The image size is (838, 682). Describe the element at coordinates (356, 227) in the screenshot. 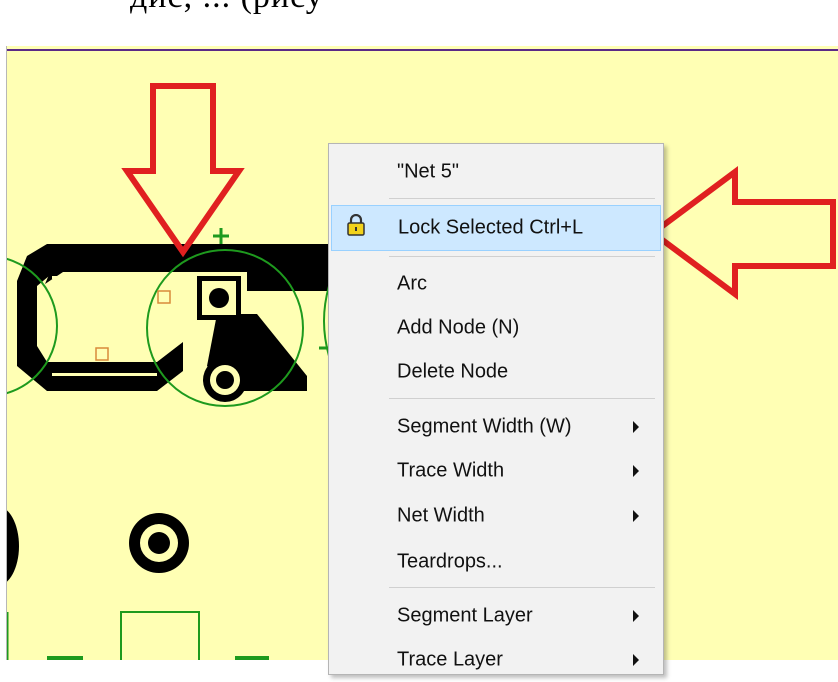

I see `lock-icon` at that location.